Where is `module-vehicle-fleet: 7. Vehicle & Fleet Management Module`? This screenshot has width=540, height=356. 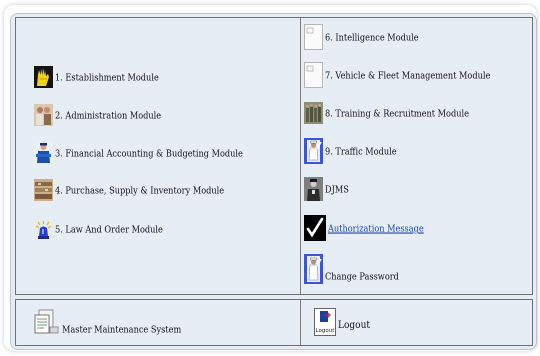 module-vehicle-fleet: 7. Vehicle & Fleet Management Module is located at coordinates (397, 75).